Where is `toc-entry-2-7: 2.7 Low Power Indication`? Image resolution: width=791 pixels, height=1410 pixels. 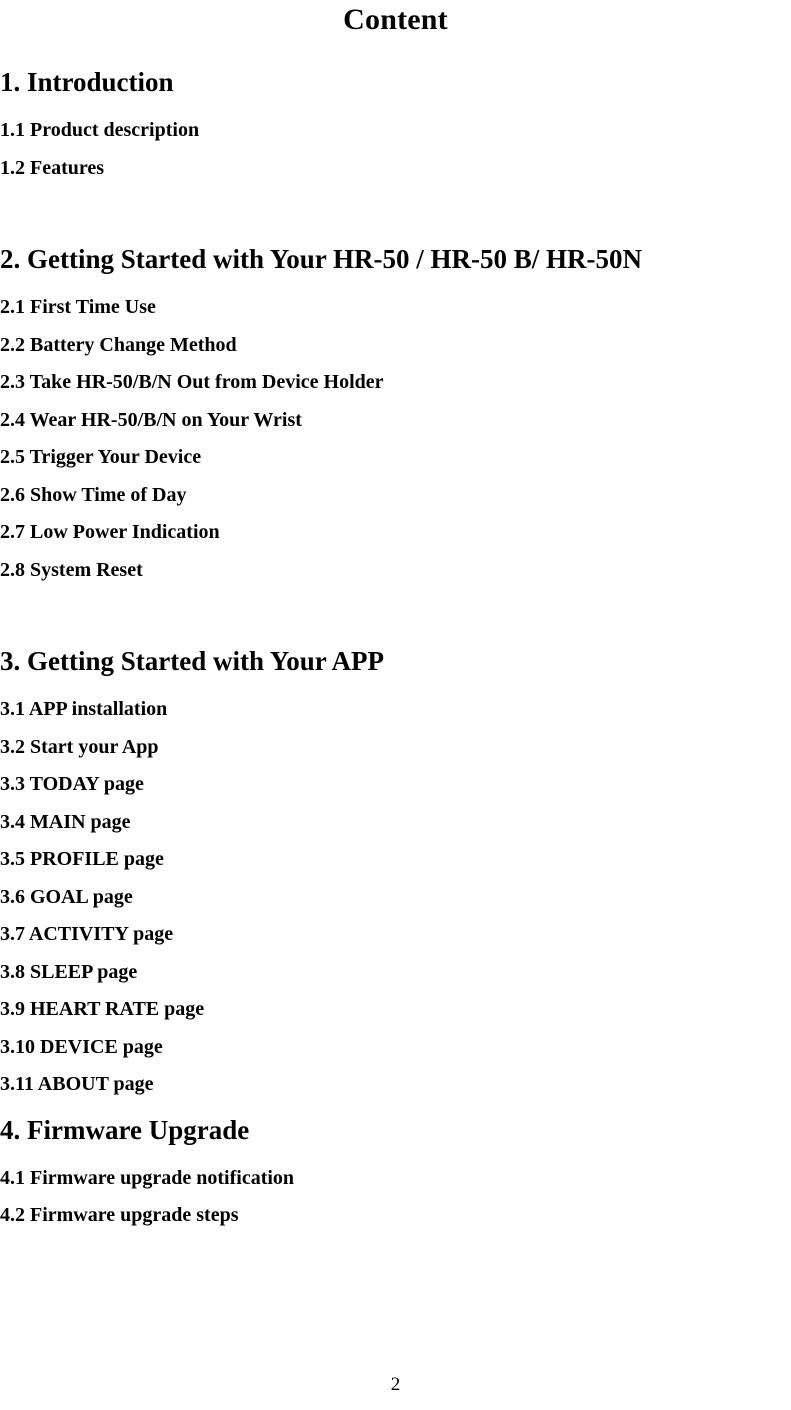 toc-entry-2-7: 2.7 Low Power Indication is located at coordinates (395, 533).